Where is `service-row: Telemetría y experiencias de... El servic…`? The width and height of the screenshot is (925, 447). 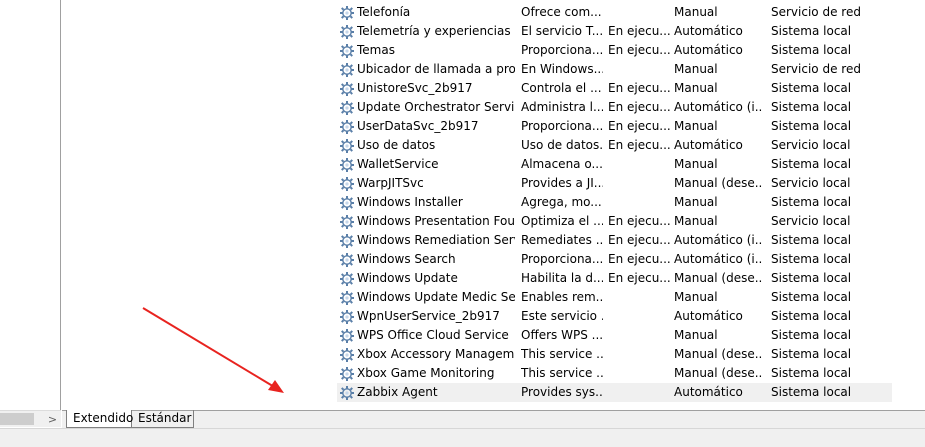 service-row: Telemetría y experiencias de... El servic… is located at coordinates (614, 31).